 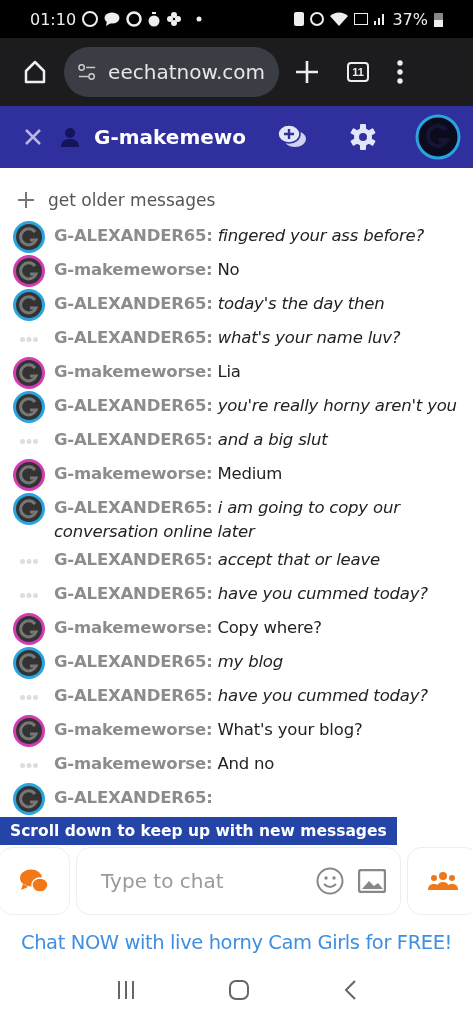 What do you see at coordinates (372, 881) in the screenshot?
I see `image-icon` at bounding box center [372, 881].